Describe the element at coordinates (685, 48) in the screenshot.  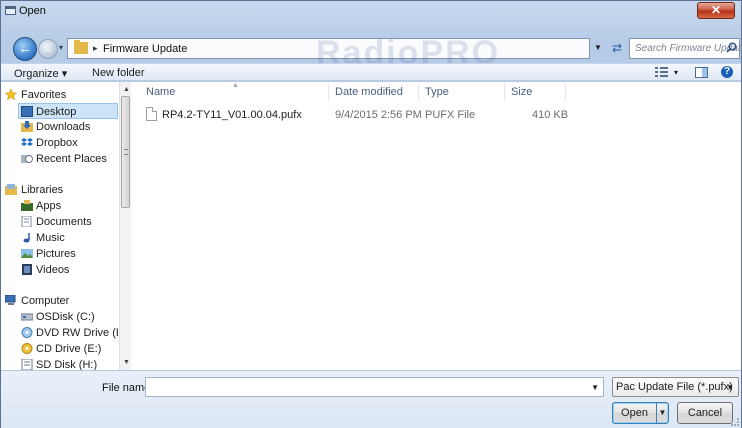
I see `search-box: Search Firmware Update` at that location.